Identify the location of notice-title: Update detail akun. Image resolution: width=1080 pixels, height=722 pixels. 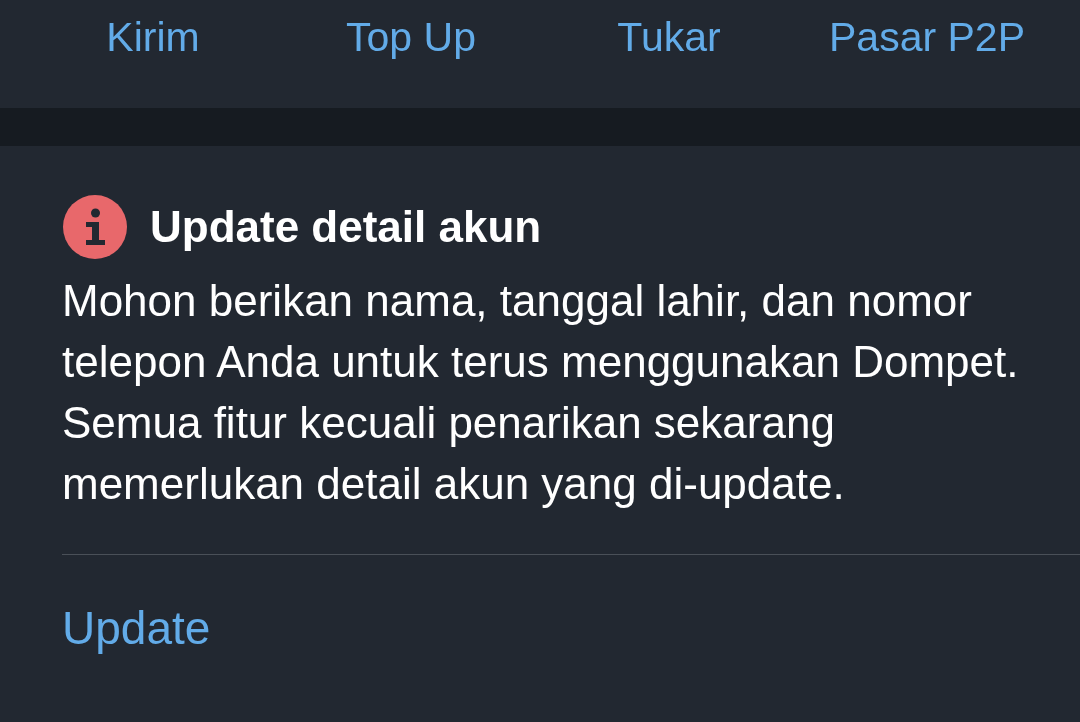
(346, 227).